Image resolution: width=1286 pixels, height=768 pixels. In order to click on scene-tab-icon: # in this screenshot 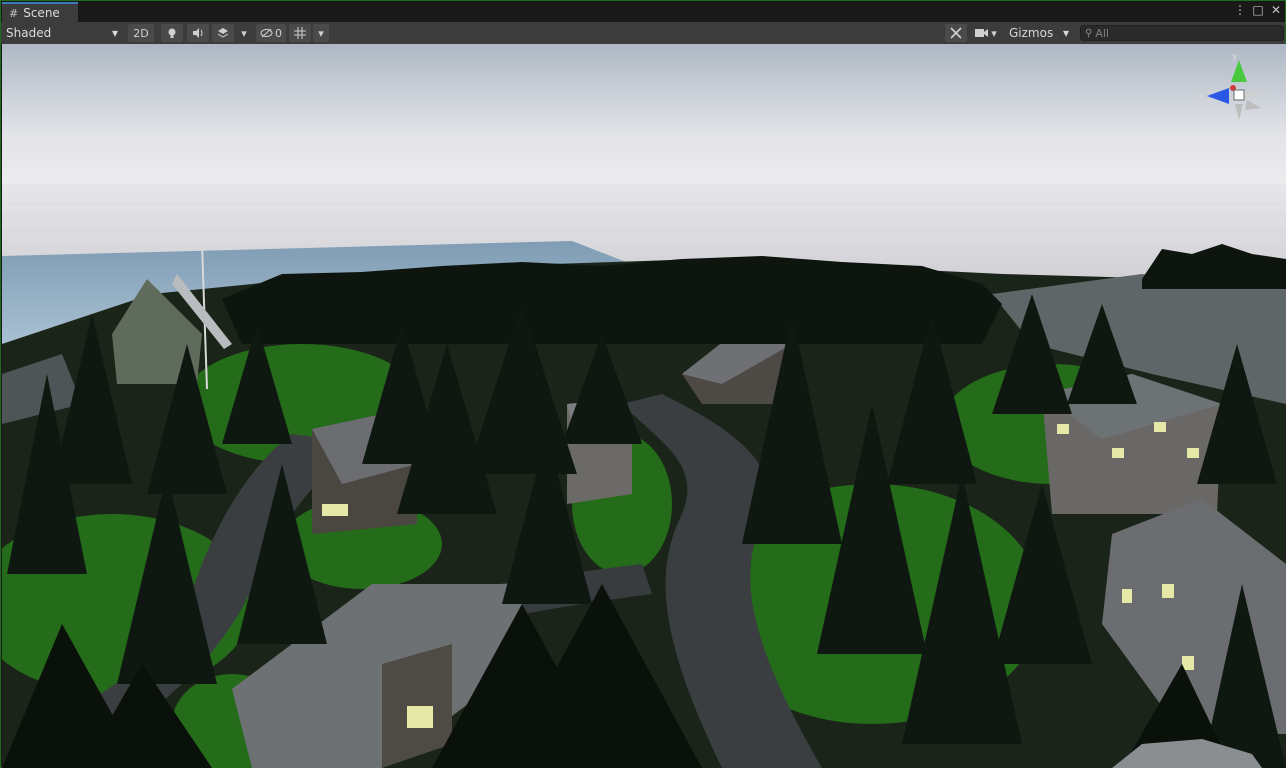, I will do `click(14, 13)`.